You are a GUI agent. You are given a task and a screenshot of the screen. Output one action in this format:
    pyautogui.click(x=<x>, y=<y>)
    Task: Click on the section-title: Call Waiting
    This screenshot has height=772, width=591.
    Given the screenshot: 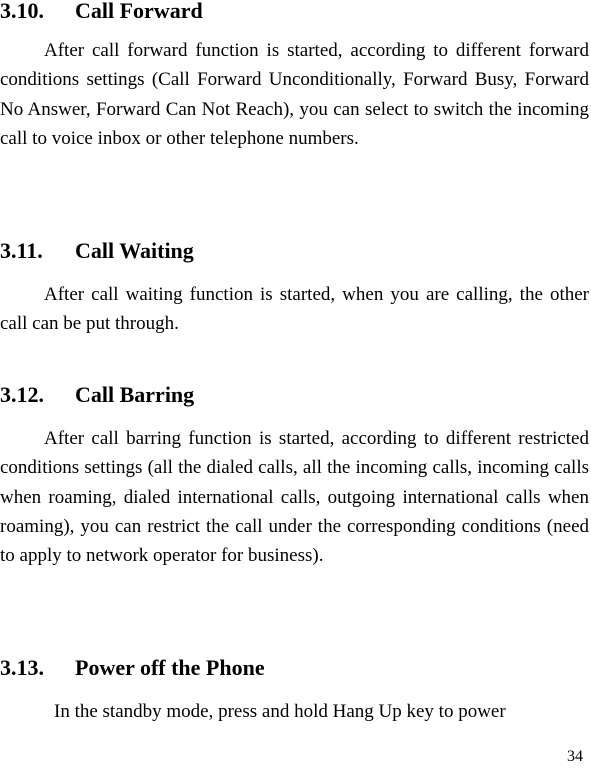 What is the action you would take?
    pyautogui.click(x=134, y=250)
    